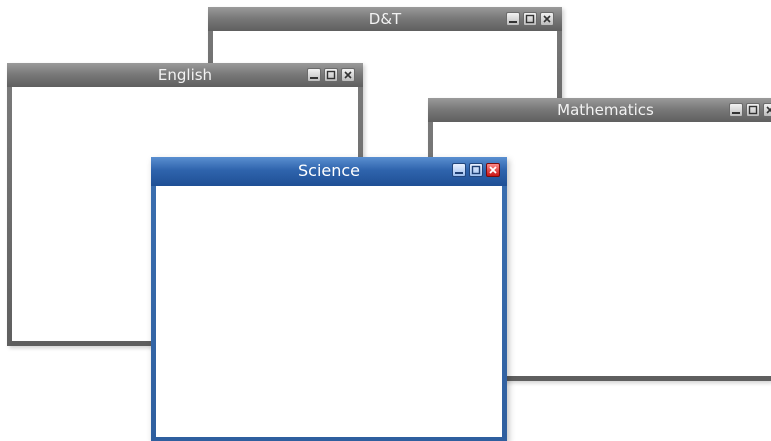  I want to click on titlebar-dt: D&T, so click(385, 19).